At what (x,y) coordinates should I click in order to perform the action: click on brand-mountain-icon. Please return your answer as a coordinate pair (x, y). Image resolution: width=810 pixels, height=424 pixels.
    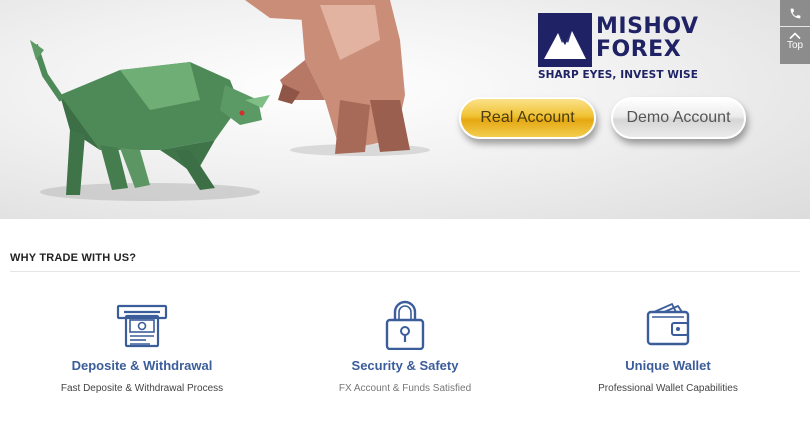
    Looking at the image, I should click on (565, 40).